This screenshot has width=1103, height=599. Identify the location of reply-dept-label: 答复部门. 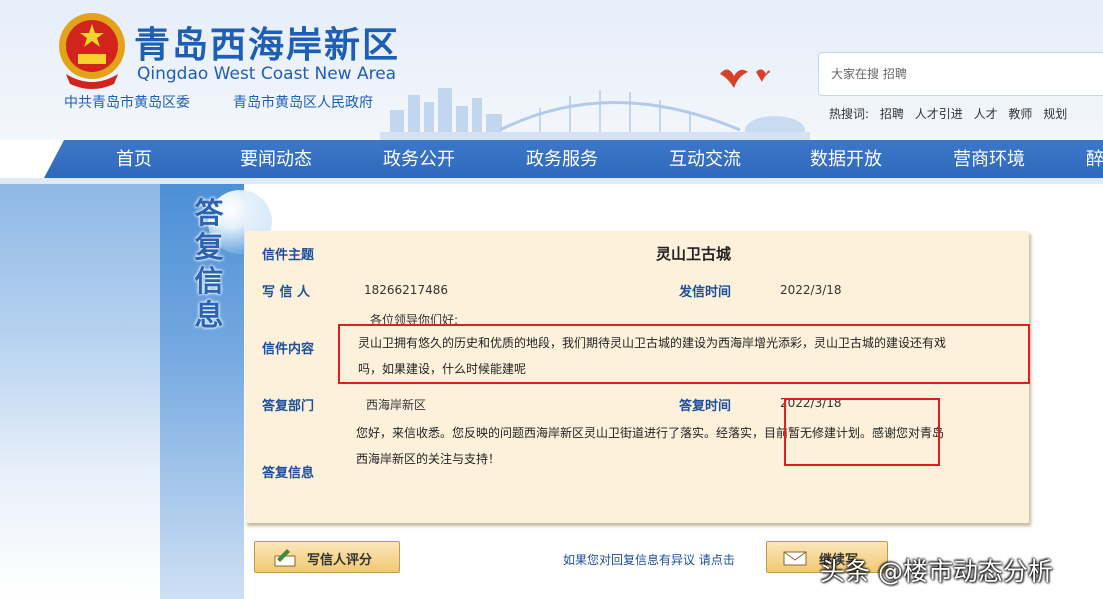
(288, 406).